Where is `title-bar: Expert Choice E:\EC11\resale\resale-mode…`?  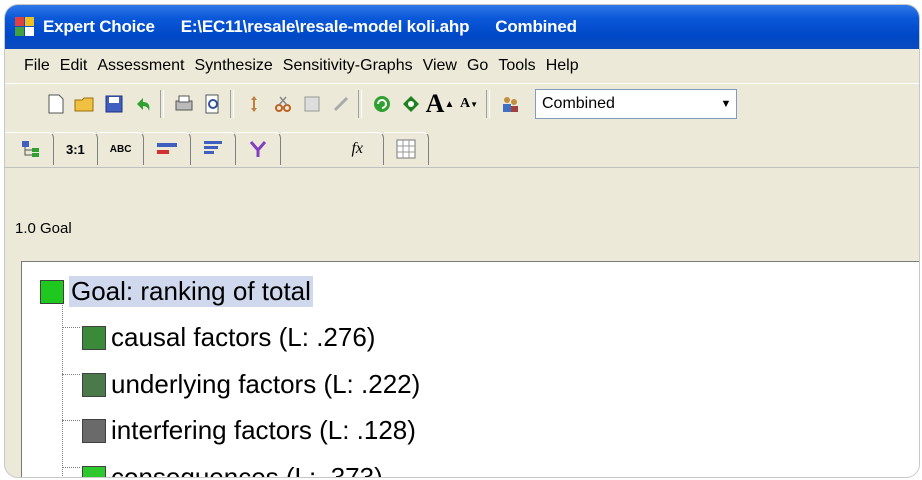 title-bar: Expert Choice E:\EC11\resale\resale-mode… is located at coordinates (462, 27).